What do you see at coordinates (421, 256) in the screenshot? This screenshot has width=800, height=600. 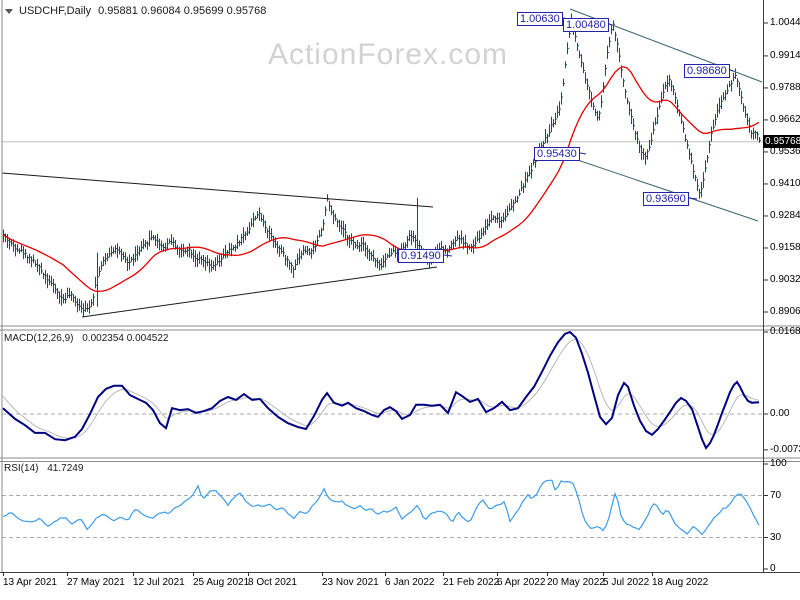 I see `price-level-label: 0.91490` at bounding box center [421, 256].